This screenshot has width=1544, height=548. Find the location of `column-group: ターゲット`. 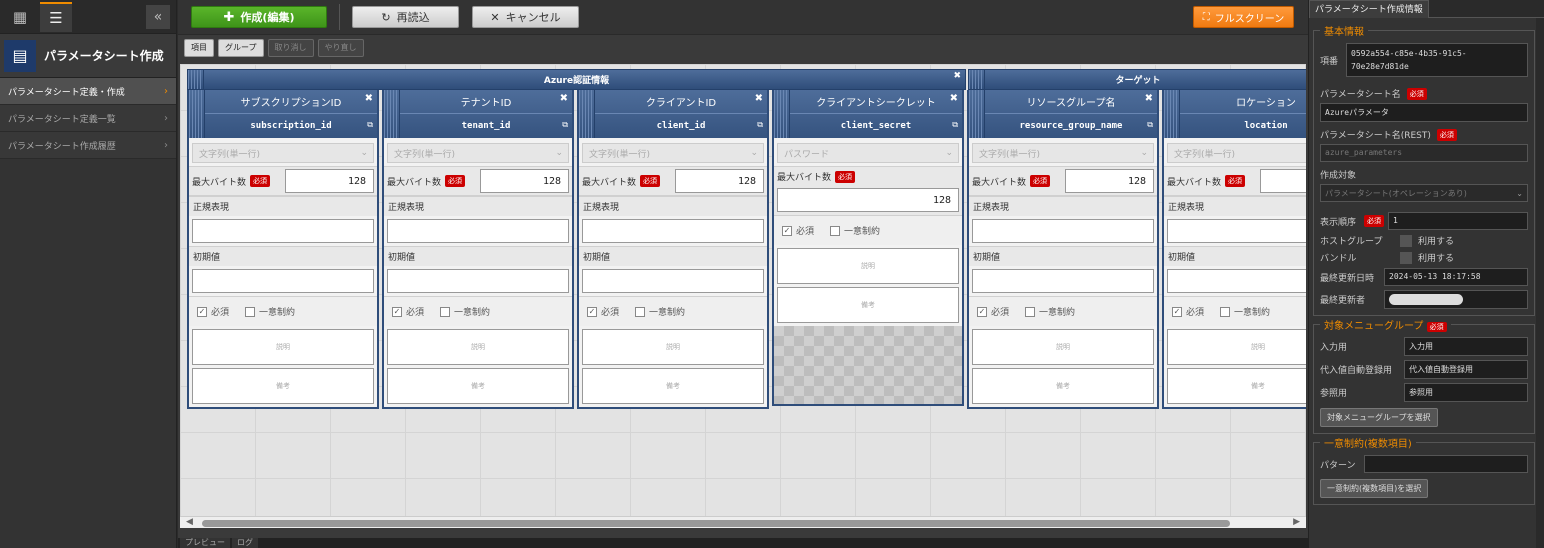

column-group: ターゲット is located at coordinates (1137, 79).